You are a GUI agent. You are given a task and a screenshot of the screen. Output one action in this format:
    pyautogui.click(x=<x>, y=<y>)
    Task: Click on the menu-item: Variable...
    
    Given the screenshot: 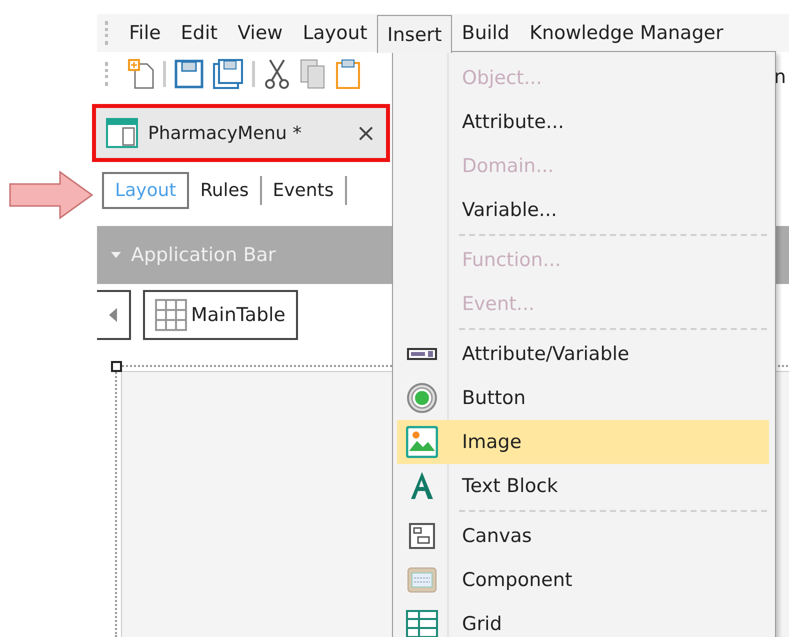 What is the action you would take?
    pyautogui.click(x=583, y=210)
    